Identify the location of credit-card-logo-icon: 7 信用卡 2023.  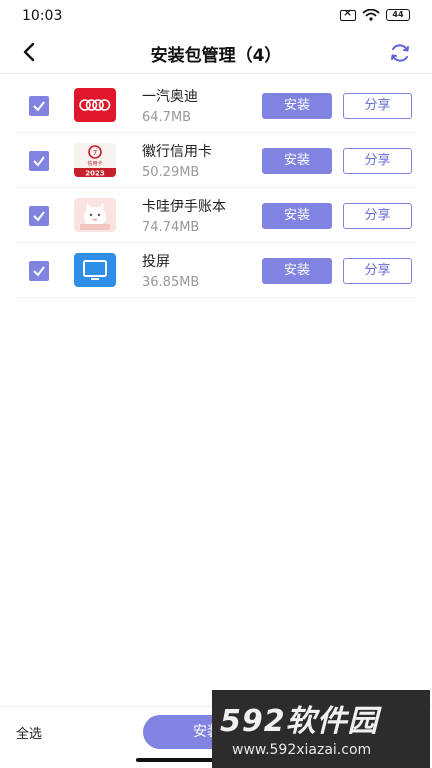
(95, 160).